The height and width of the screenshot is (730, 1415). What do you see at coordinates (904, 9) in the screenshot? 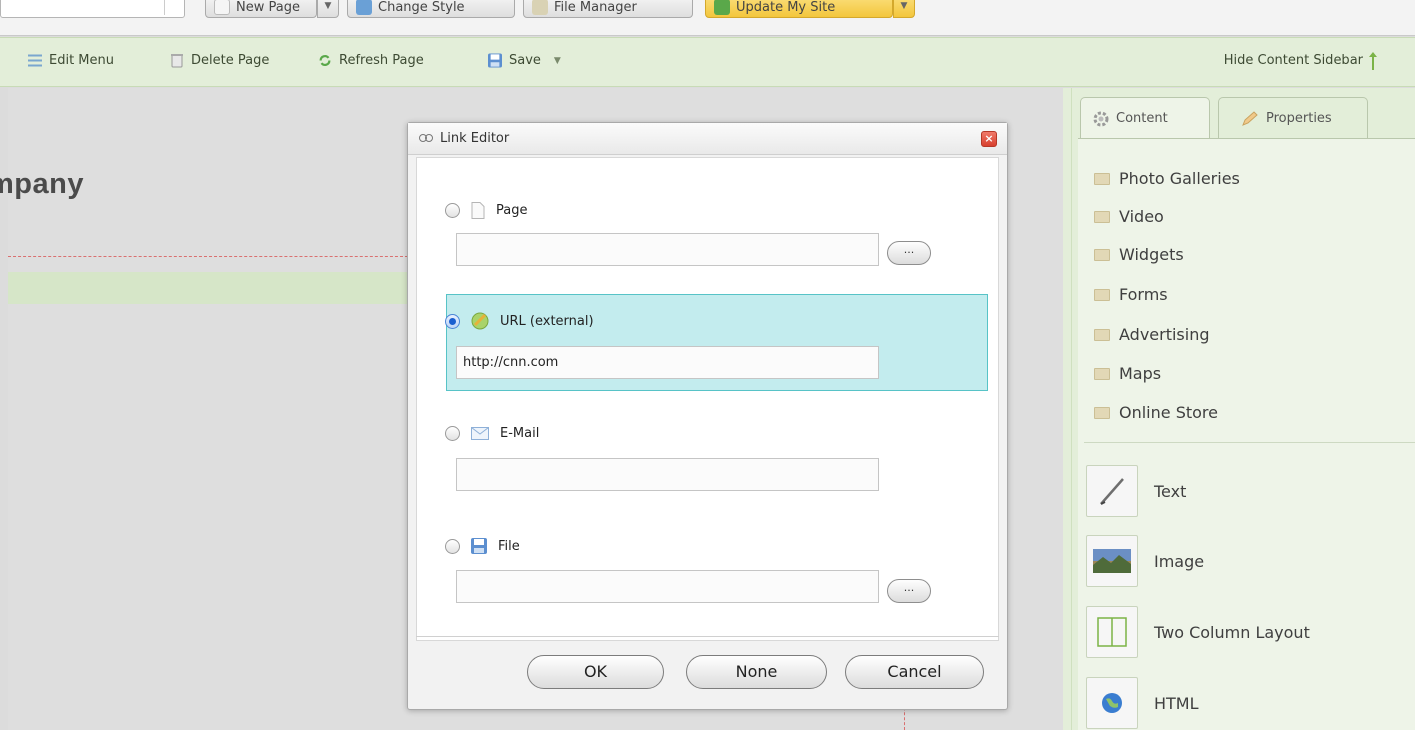
I see `update-site-dropdown-arrow: ▼` at bounding box center [904, 9].